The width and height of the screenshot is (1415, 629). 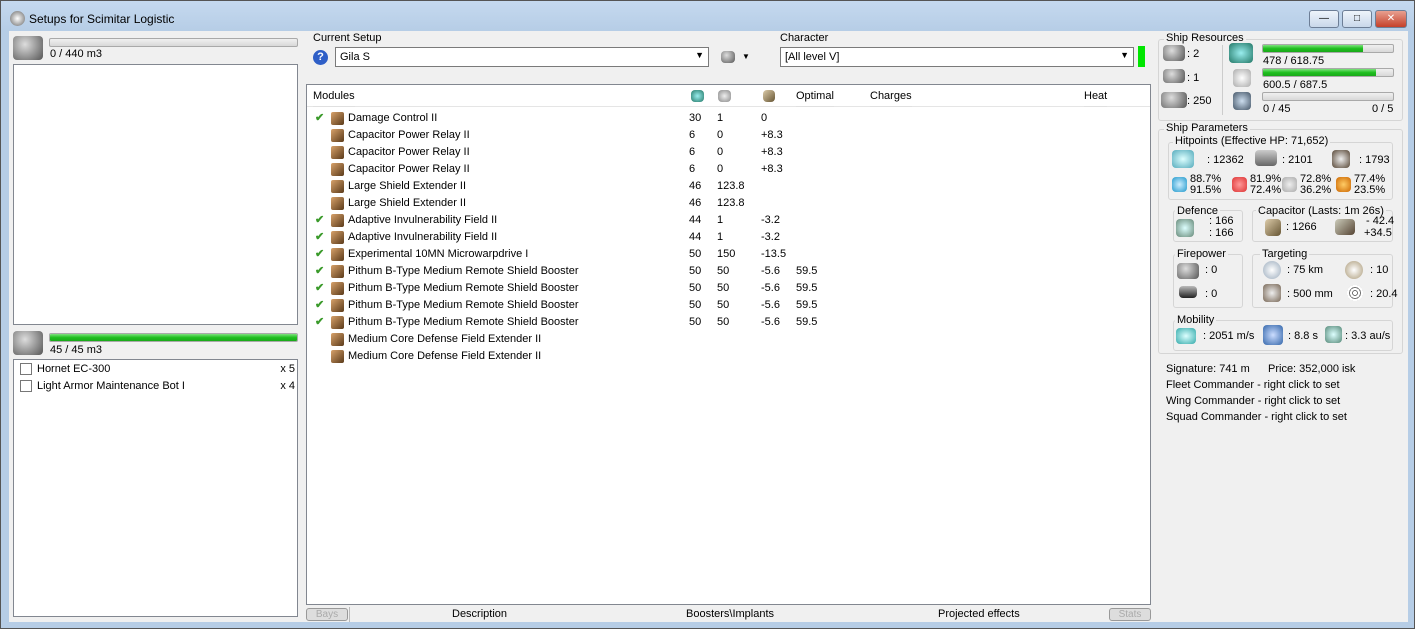 What do you see at coordinates (1310, 186) in the screenshot?
I see `resist-group: 72.8% 36.2%` at bounding box center [1310, 186].